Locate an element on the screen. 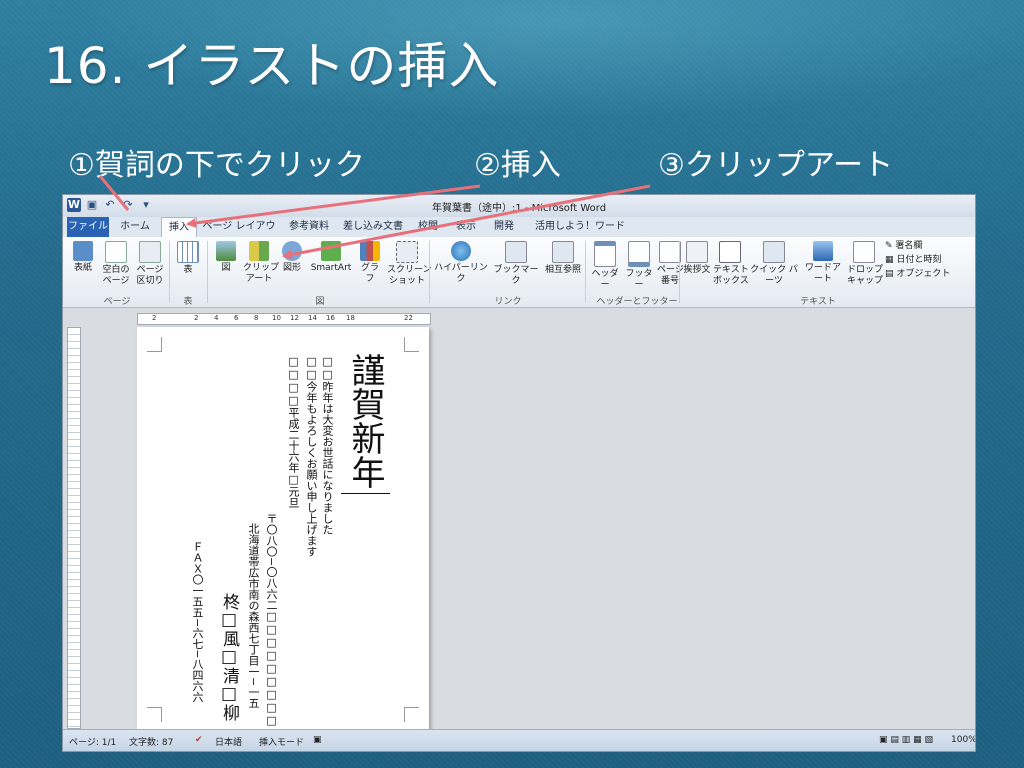  header-icon is located at coordinates (605, 254).